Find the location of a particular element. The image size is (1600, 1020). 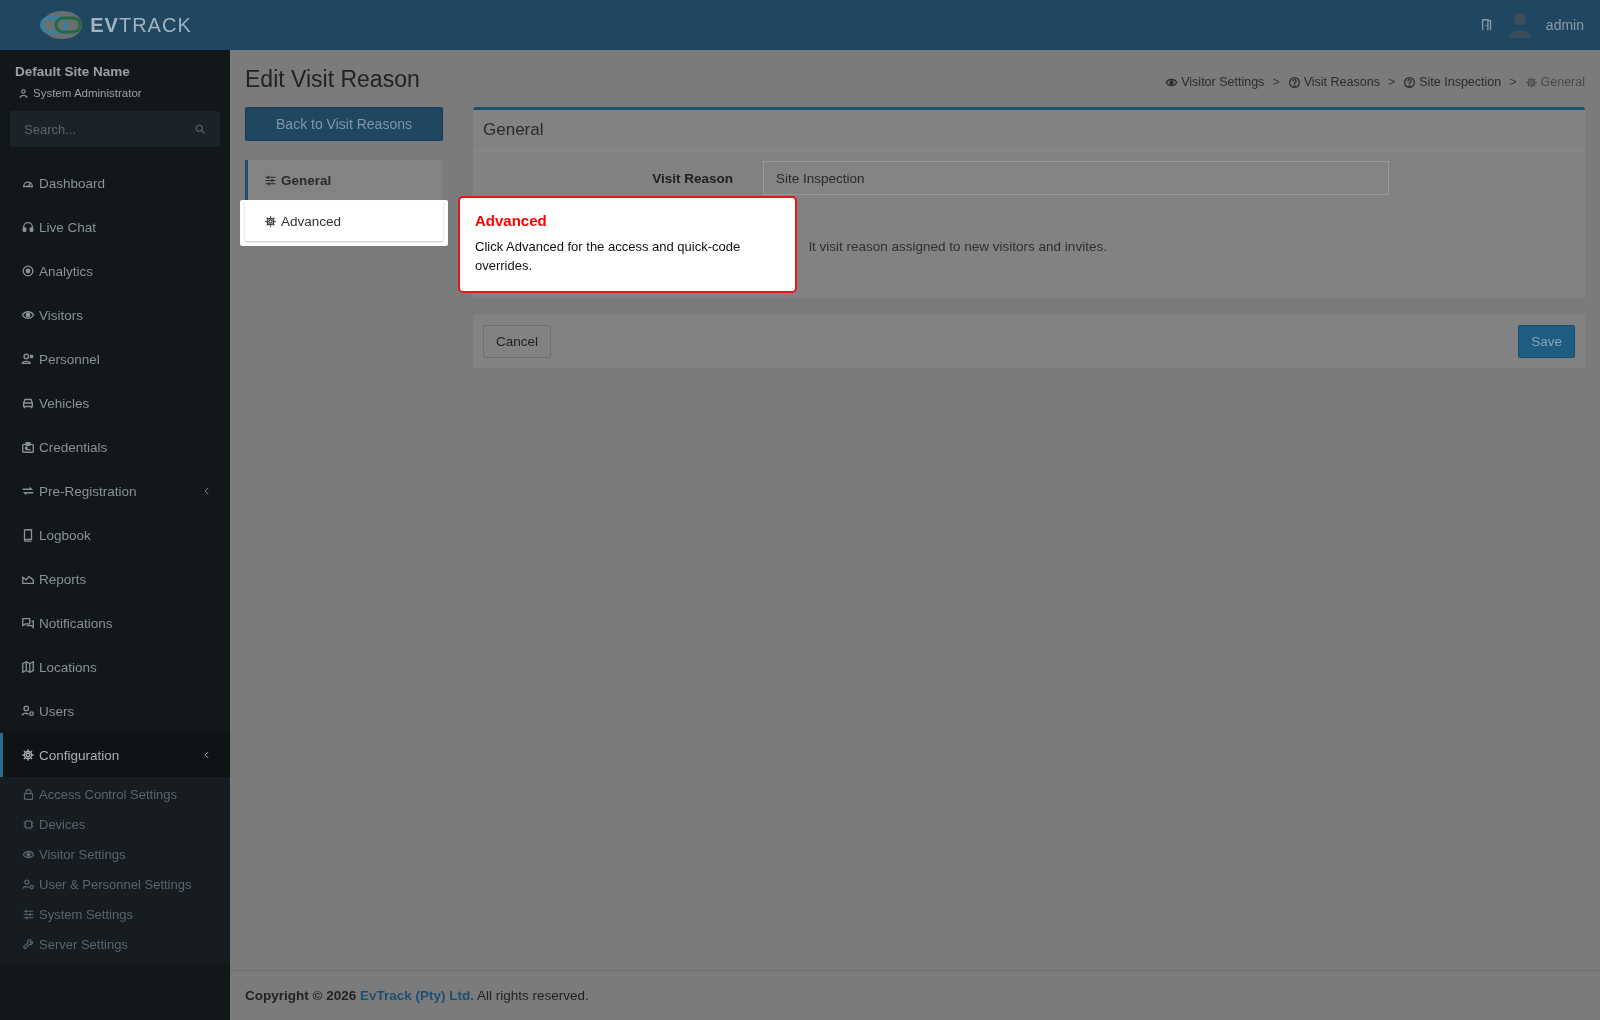

wrench-icon is located at coordinates (28, 944).